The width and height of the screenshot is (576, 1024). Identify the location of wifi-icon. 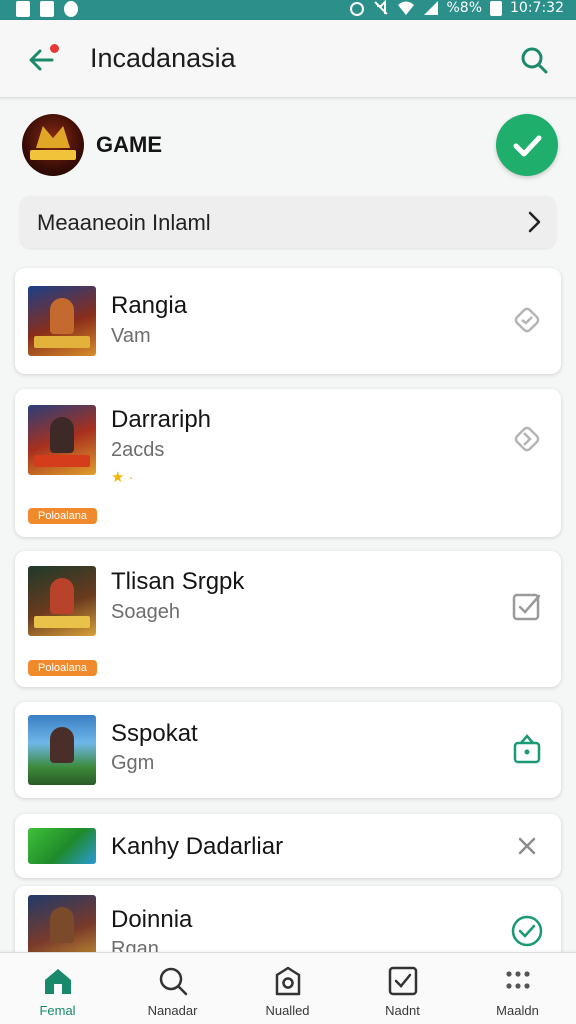
(405, 8).